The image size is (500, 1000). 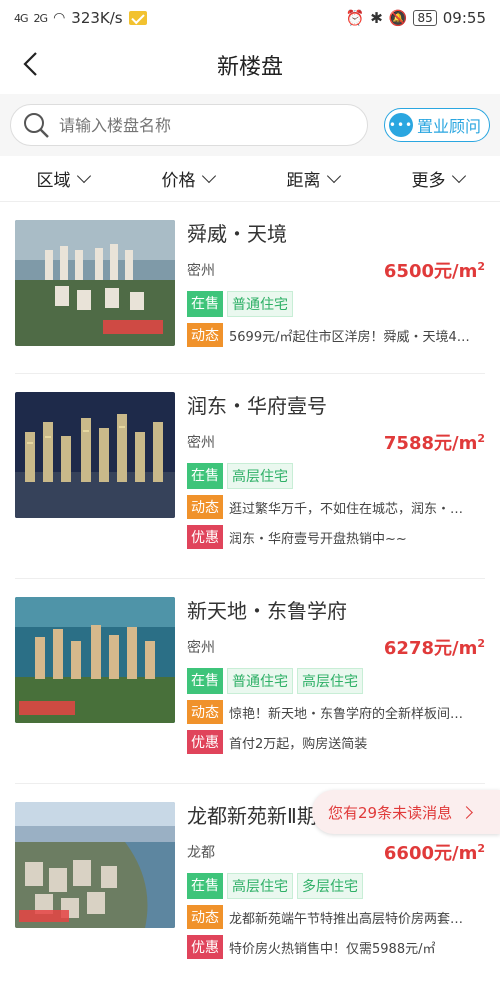 What do you see at coordinates (434, 271) in the screenshot?
I see `price-label: 6500元/m2` at bounding box center [434, 271].